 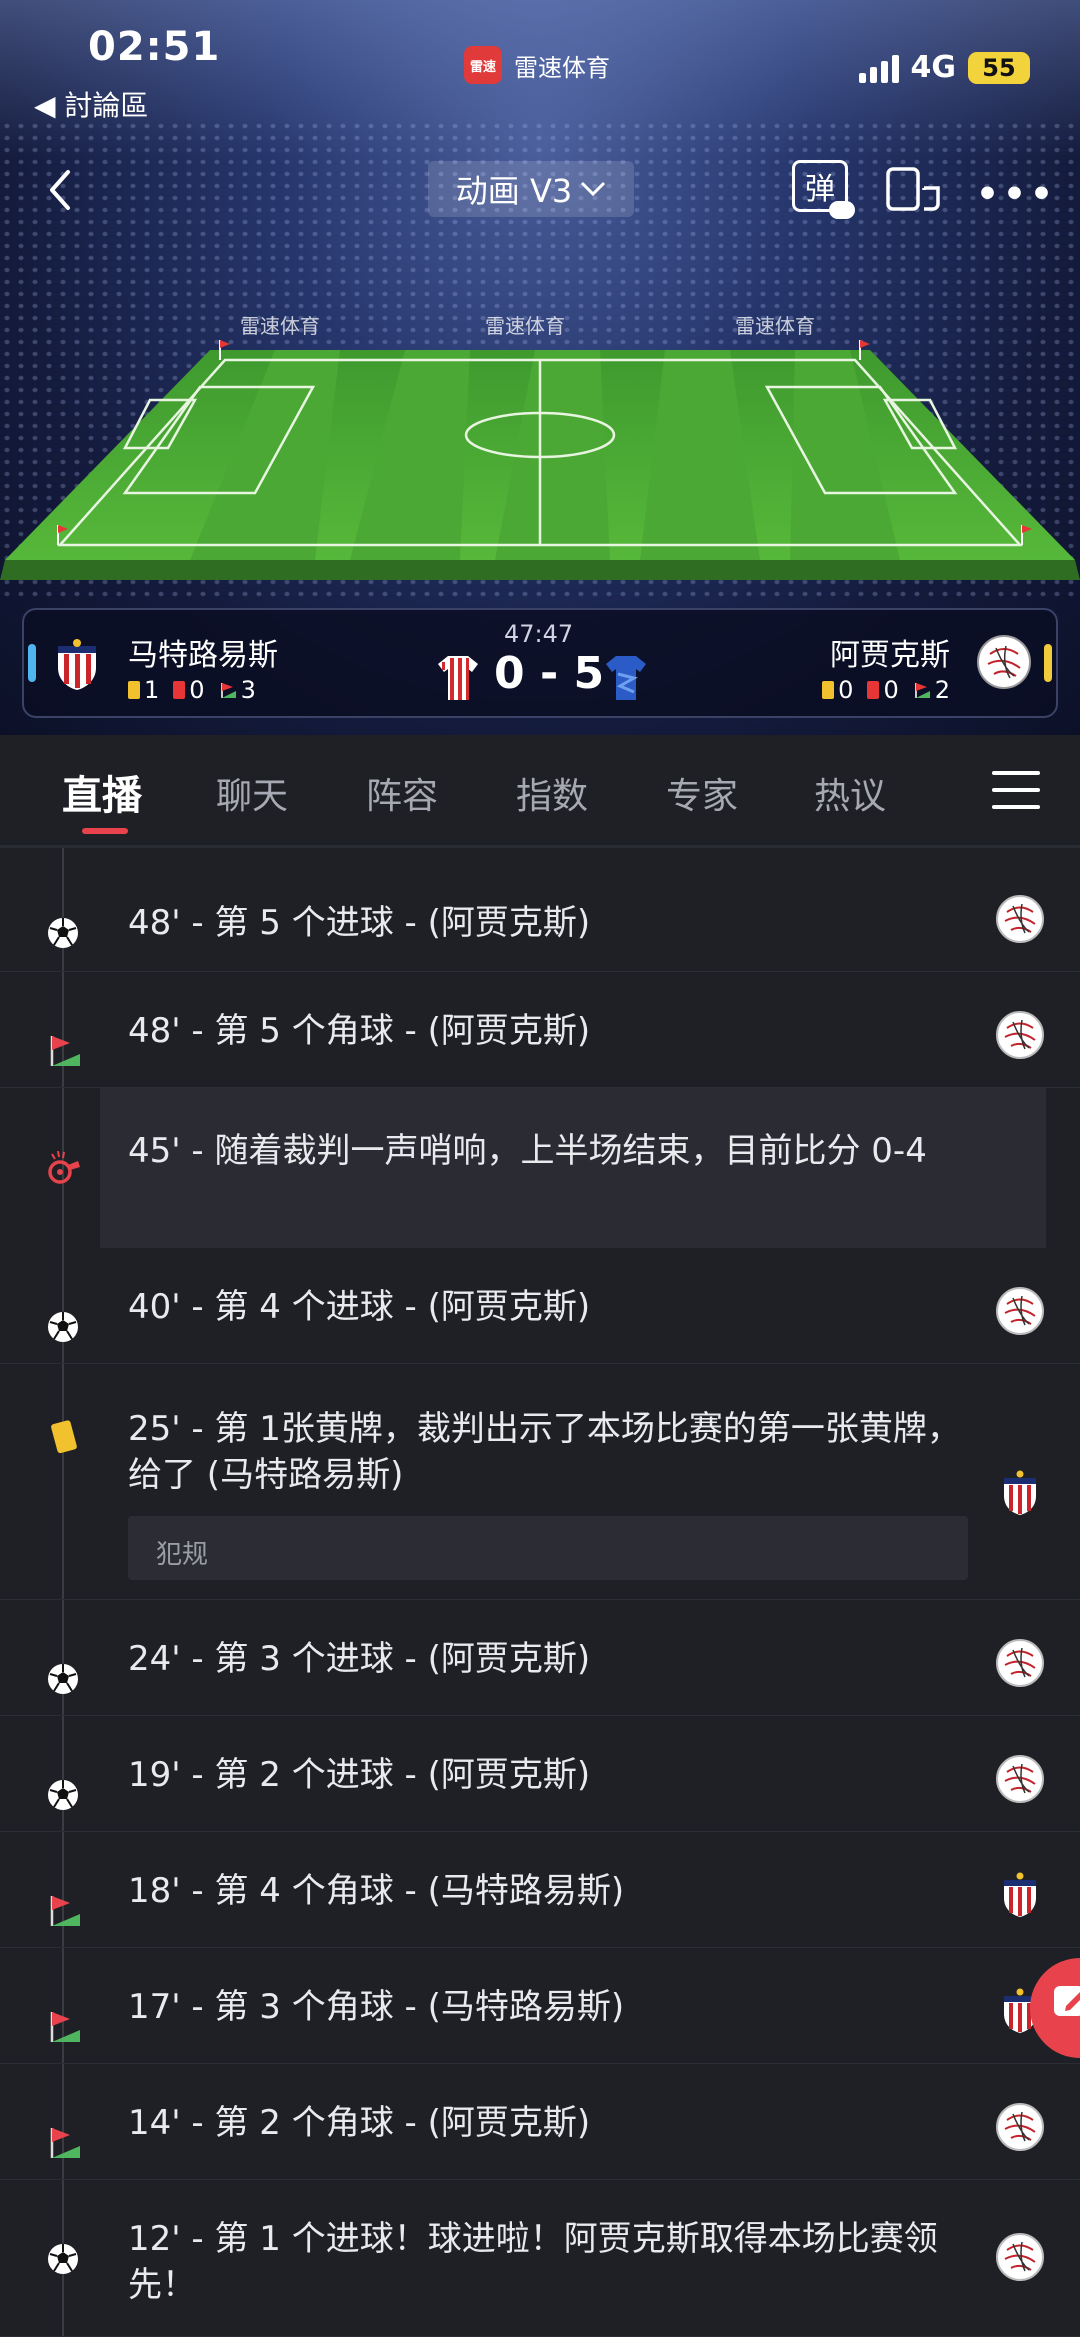 I want to click on tab-discussion: 热议, so click(x=850, y=793).